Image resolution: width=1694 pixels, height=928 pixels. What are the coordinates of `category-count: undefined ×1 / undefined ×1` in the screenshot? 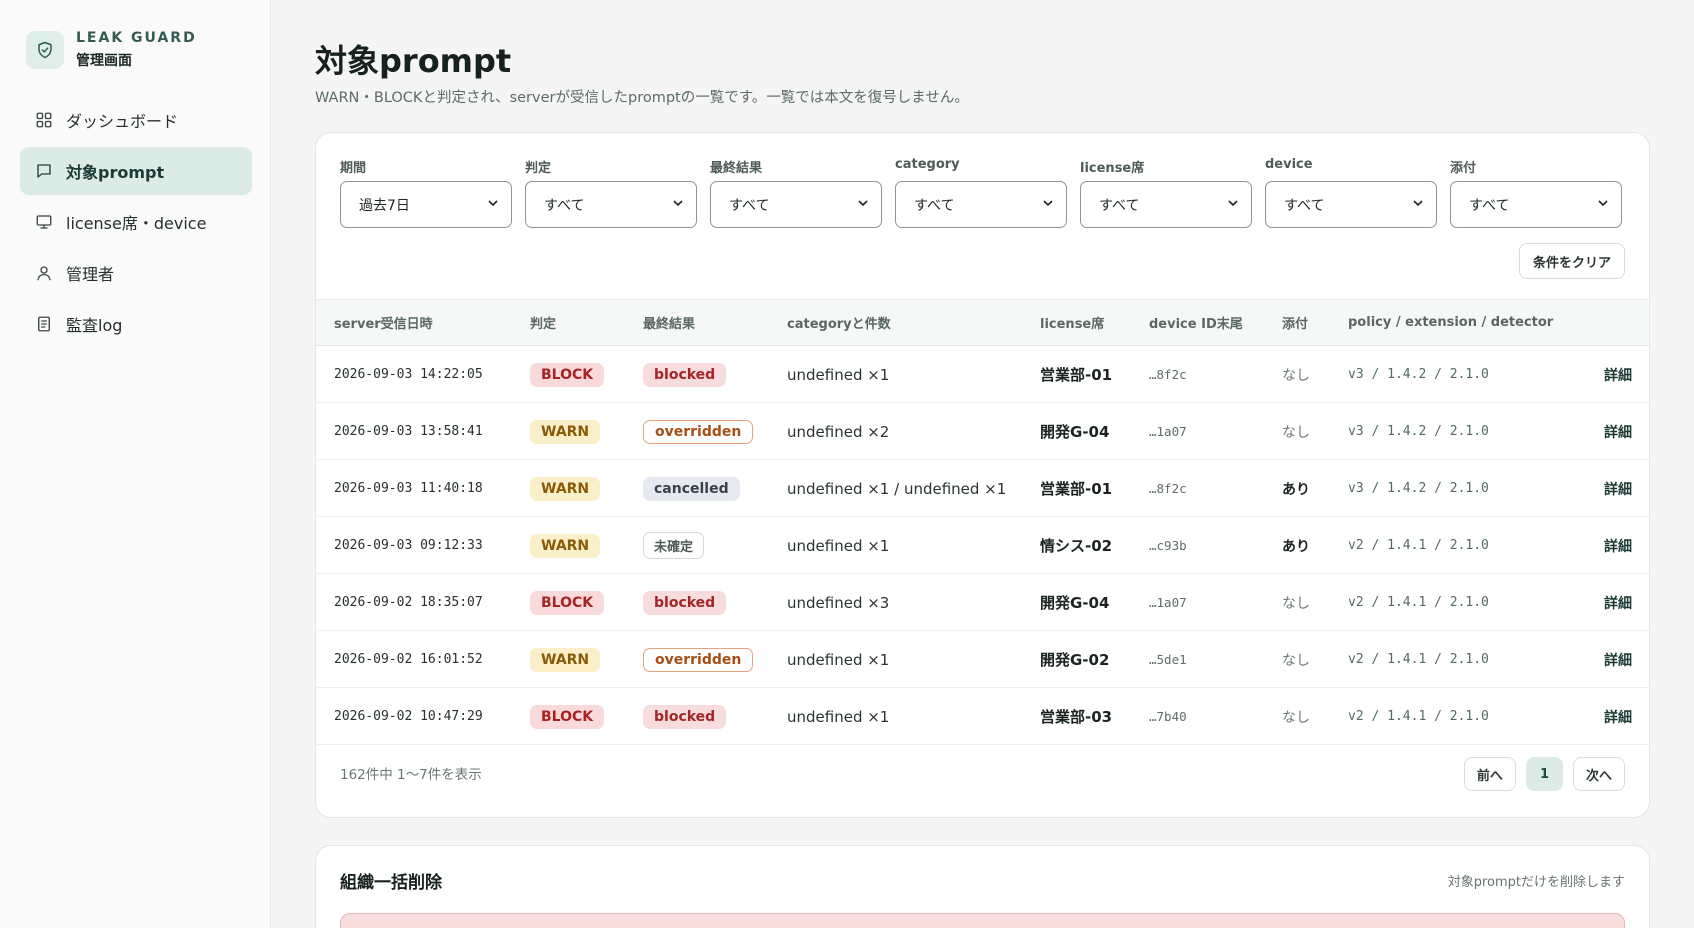 It's located at (897, 488).